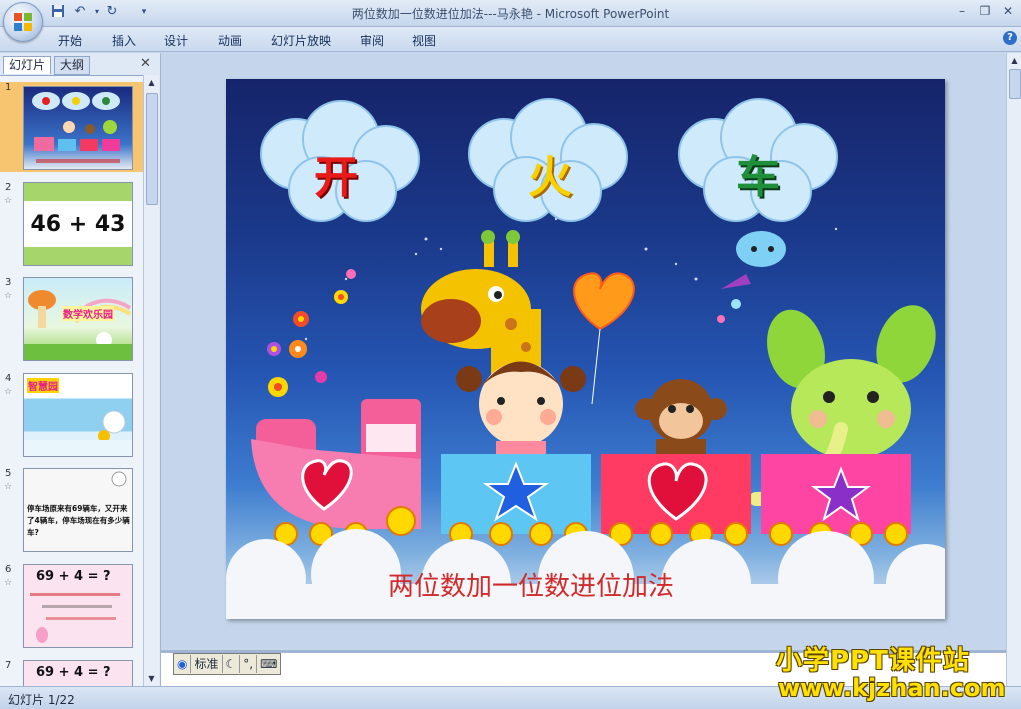 Image resolution: width=1021 pixels, height=709 pixels. Describe the element at coordinates (78, 415) in the screenshot. I see `thumbnail-image: 智慧园` at that location.